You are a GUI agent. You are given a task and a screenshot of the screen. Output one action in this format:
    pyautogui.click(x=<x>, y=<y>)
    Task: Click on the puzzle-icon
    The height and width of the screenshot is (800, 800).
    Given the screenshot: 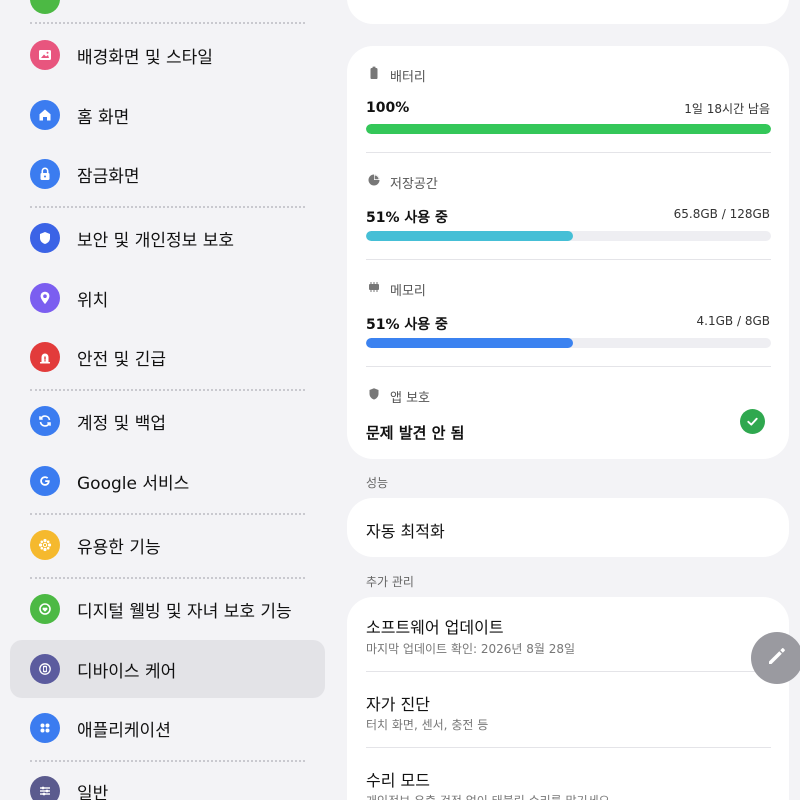 What is the action you would take?
    pyautogui.click(x=45, y=545)
    